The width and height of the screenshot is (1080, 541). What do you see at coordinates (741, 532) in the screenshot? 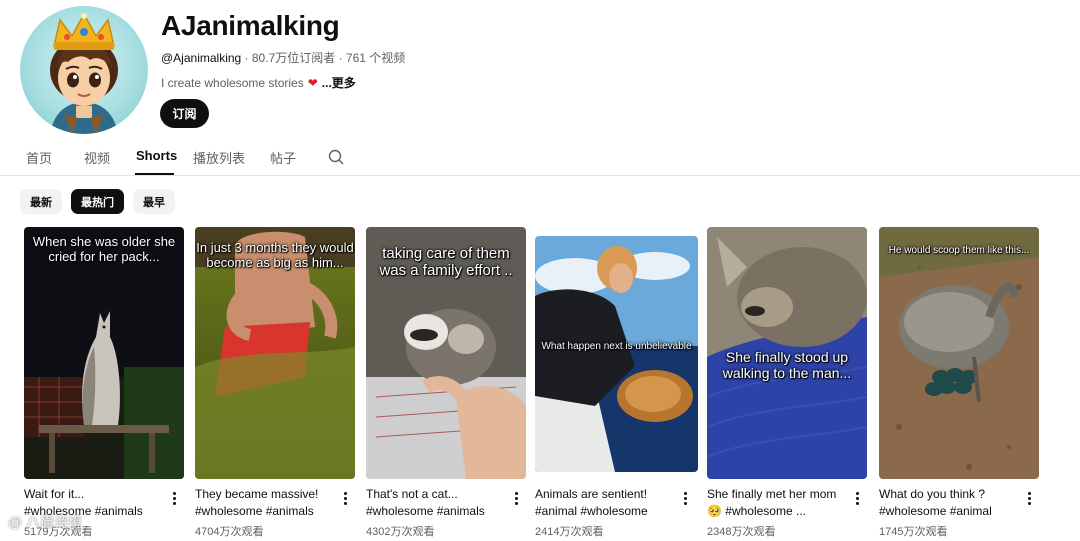
I see `short-views: 2348万次观看` at bounding box center [741, 532].